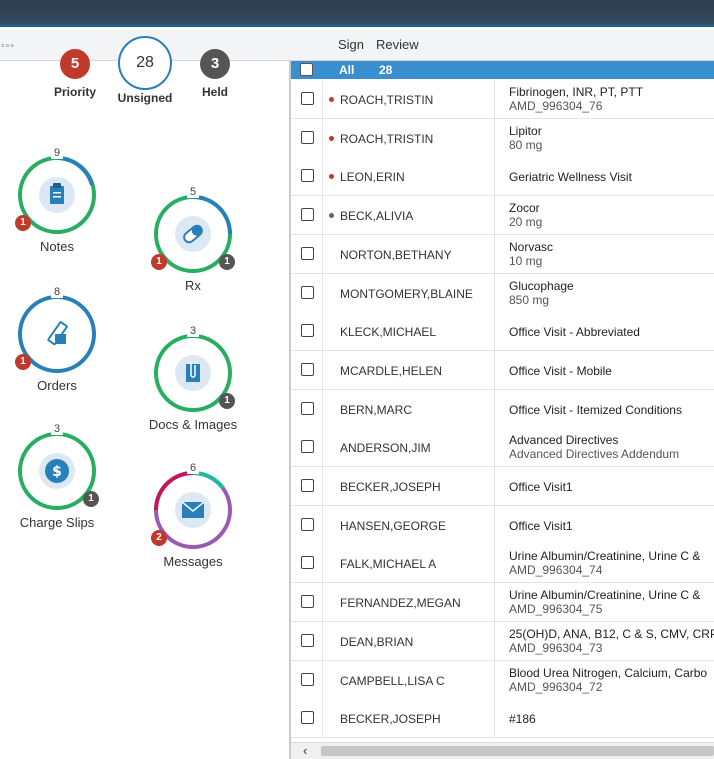 The height and width of the screenshot is (759, 714). Describe the element at coordinates (193, 510) in the screenshot. I see `envelope-icon` at that location.